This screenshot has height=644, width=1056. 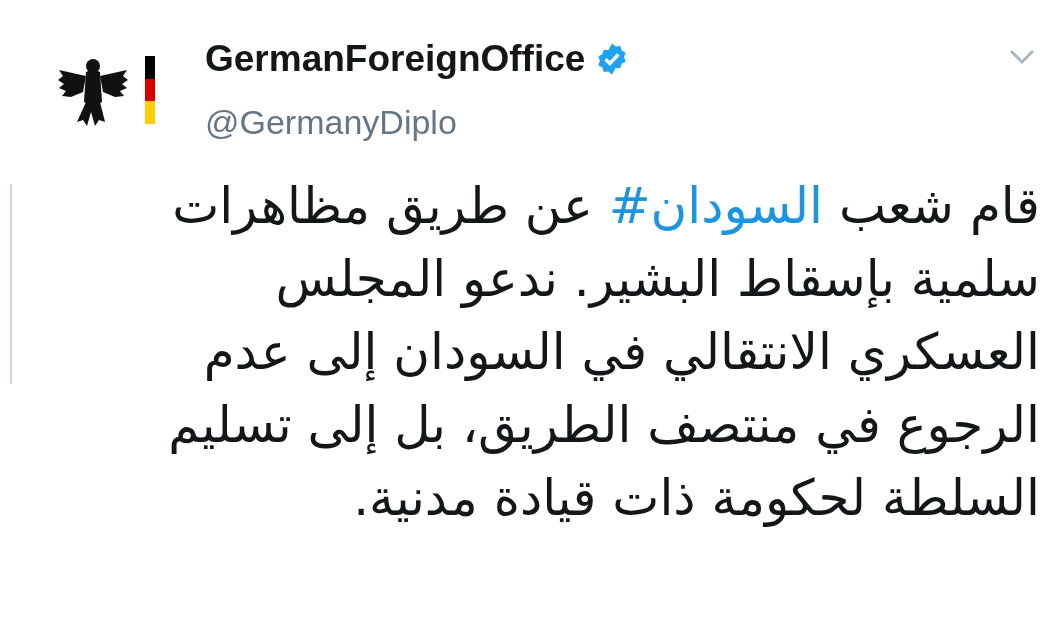 I want to click on author-handle: @GermanyDiplo, so click(x=417, y=122).